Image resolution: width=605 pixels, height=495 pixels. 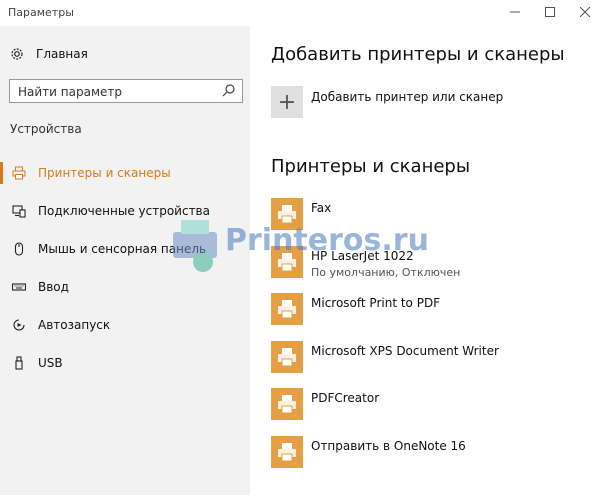 What do you see at coordinates (74, 325) in the screenshot?
I see `sidebar-item-label: Автозапуск` at bounding box center [74, 325].